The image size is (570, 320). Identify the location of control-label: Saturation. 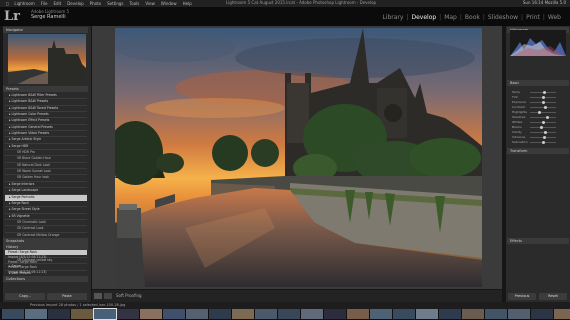
(520, 142).